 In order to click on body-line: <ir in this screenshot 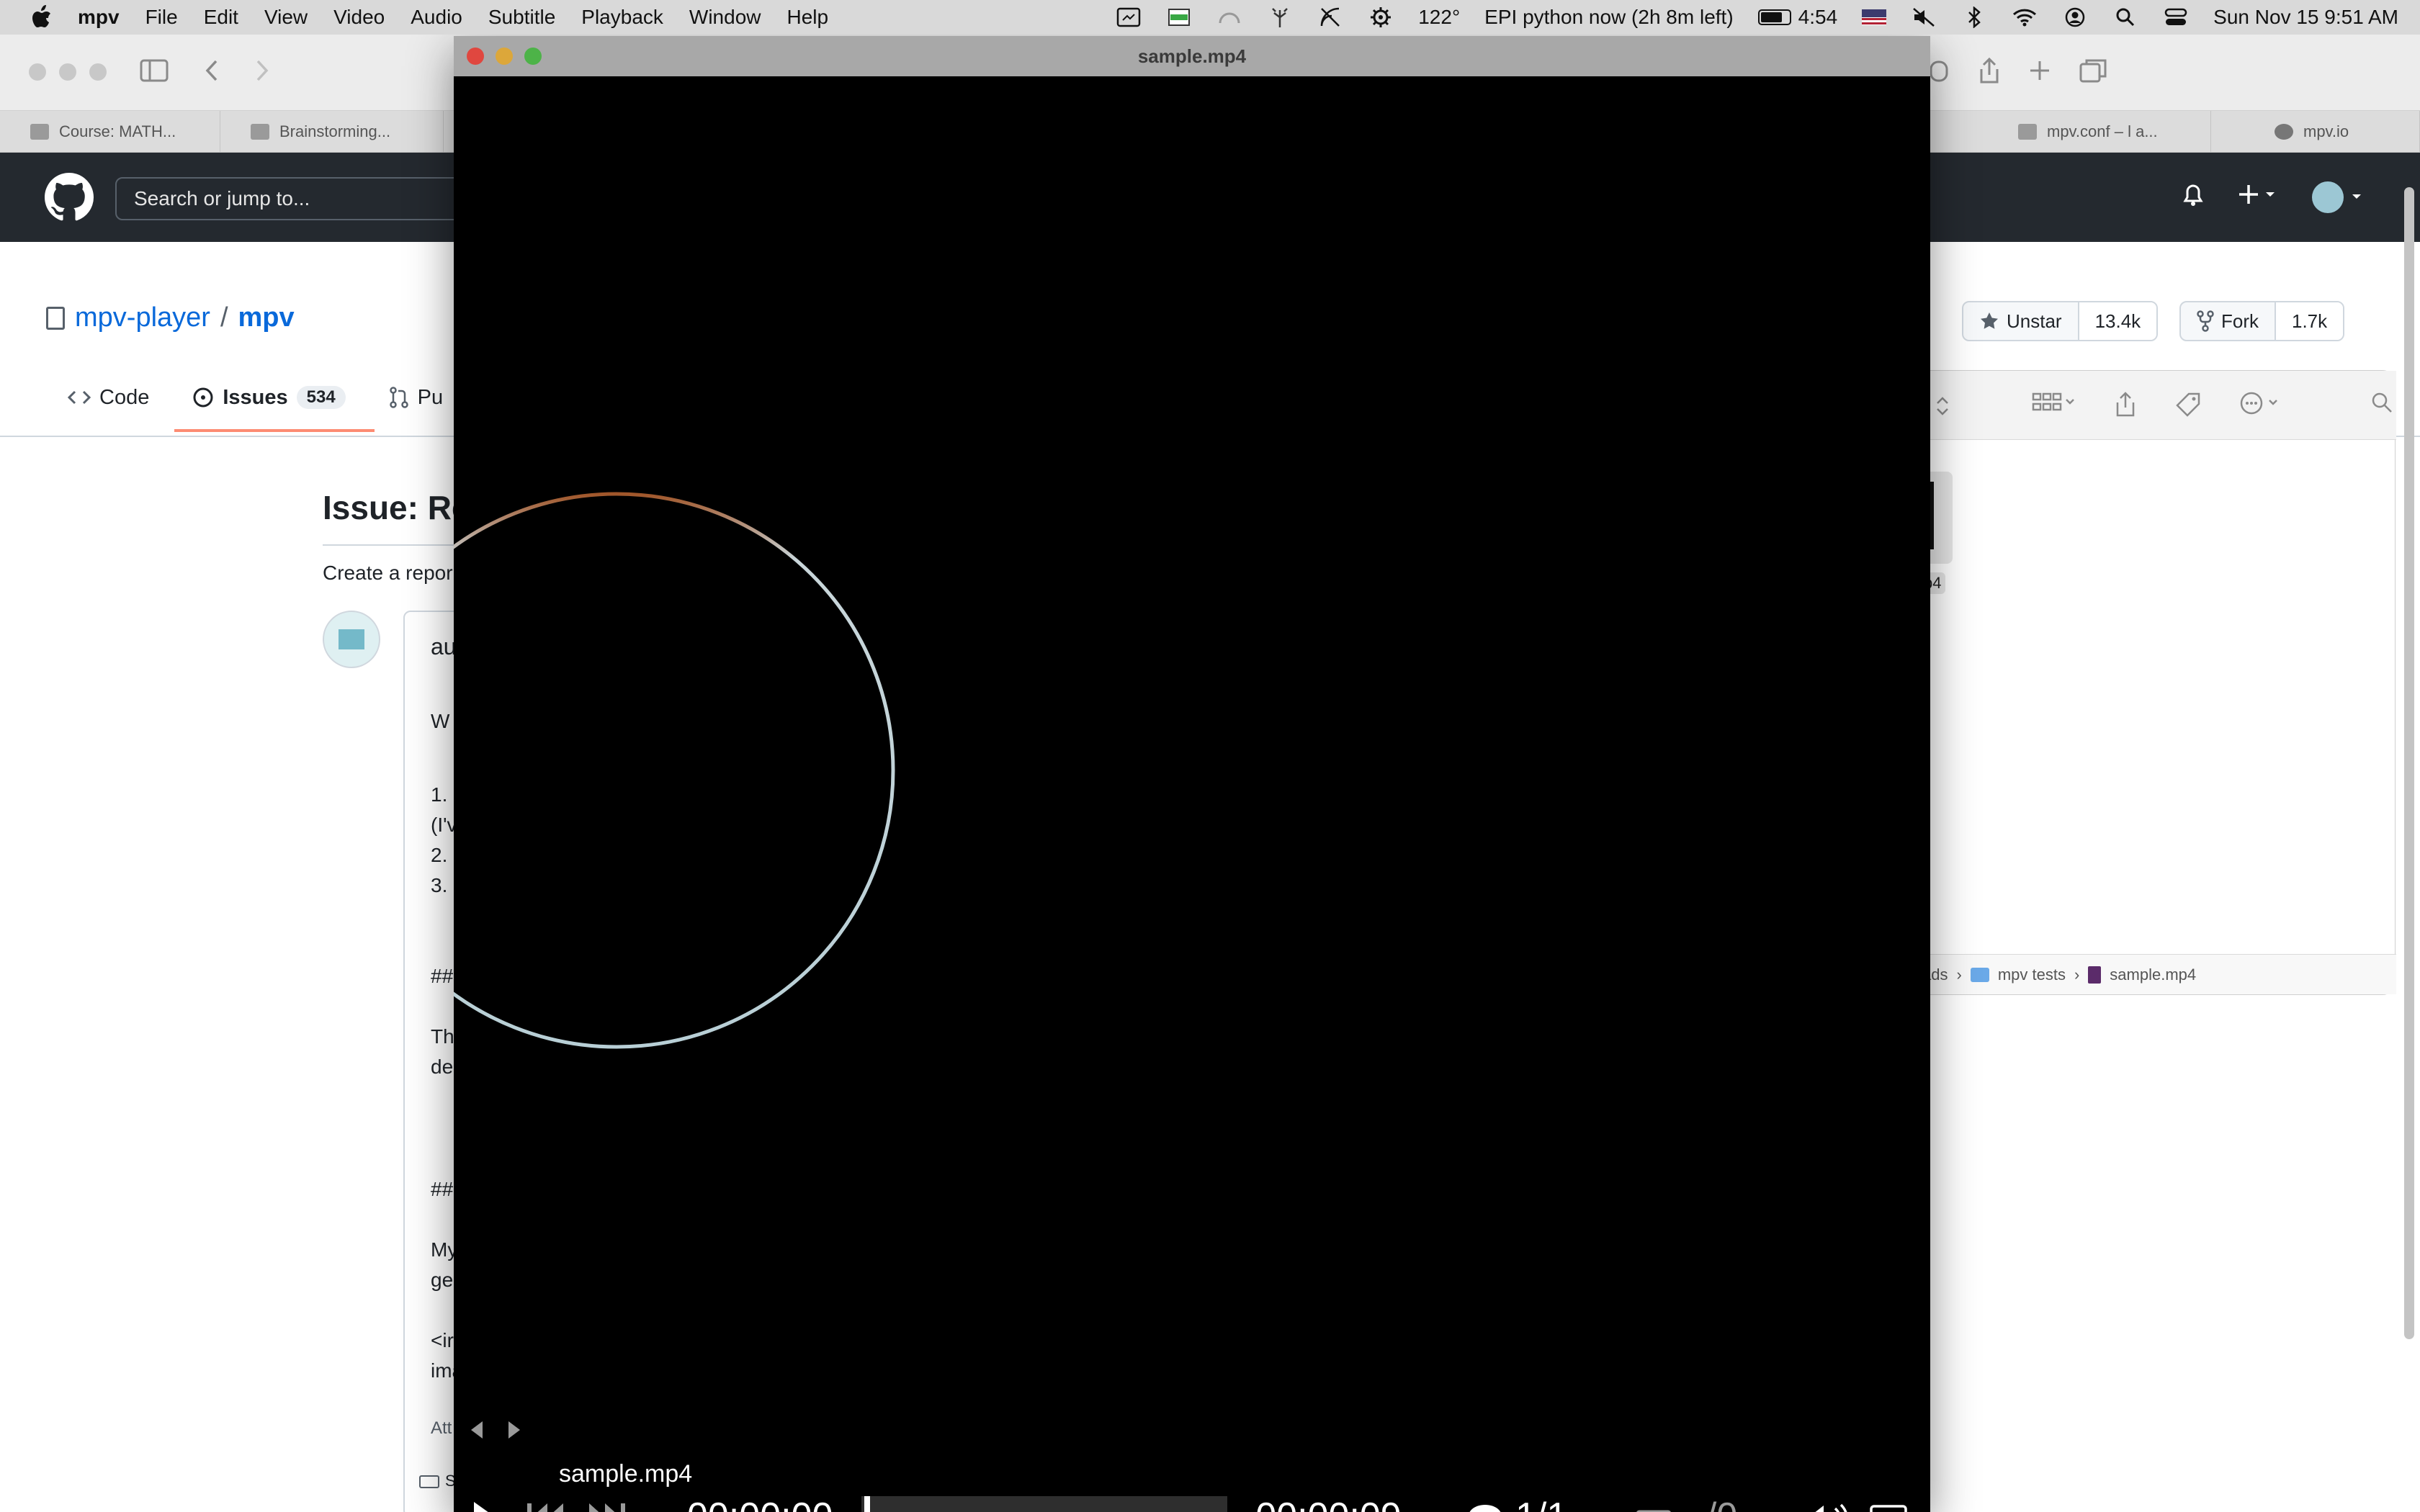, I will do `click(442, 1340)`.